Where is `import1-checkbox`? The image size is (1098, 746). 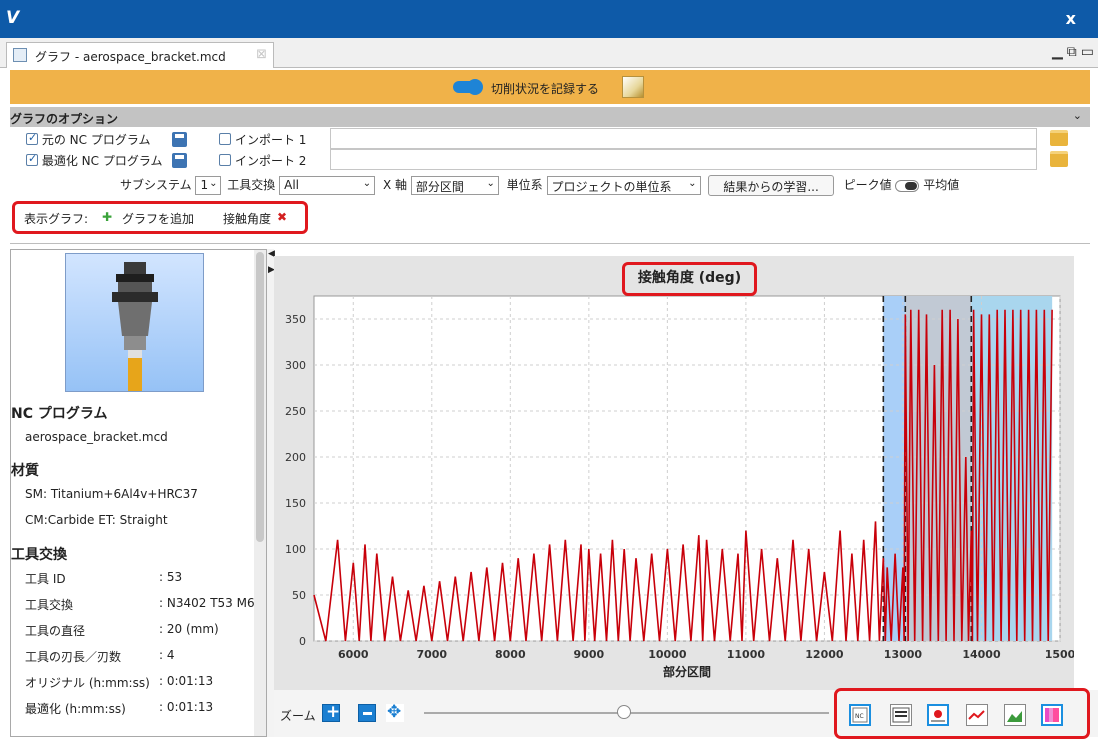
import1-checkbox is located at coordinates (225, 139).